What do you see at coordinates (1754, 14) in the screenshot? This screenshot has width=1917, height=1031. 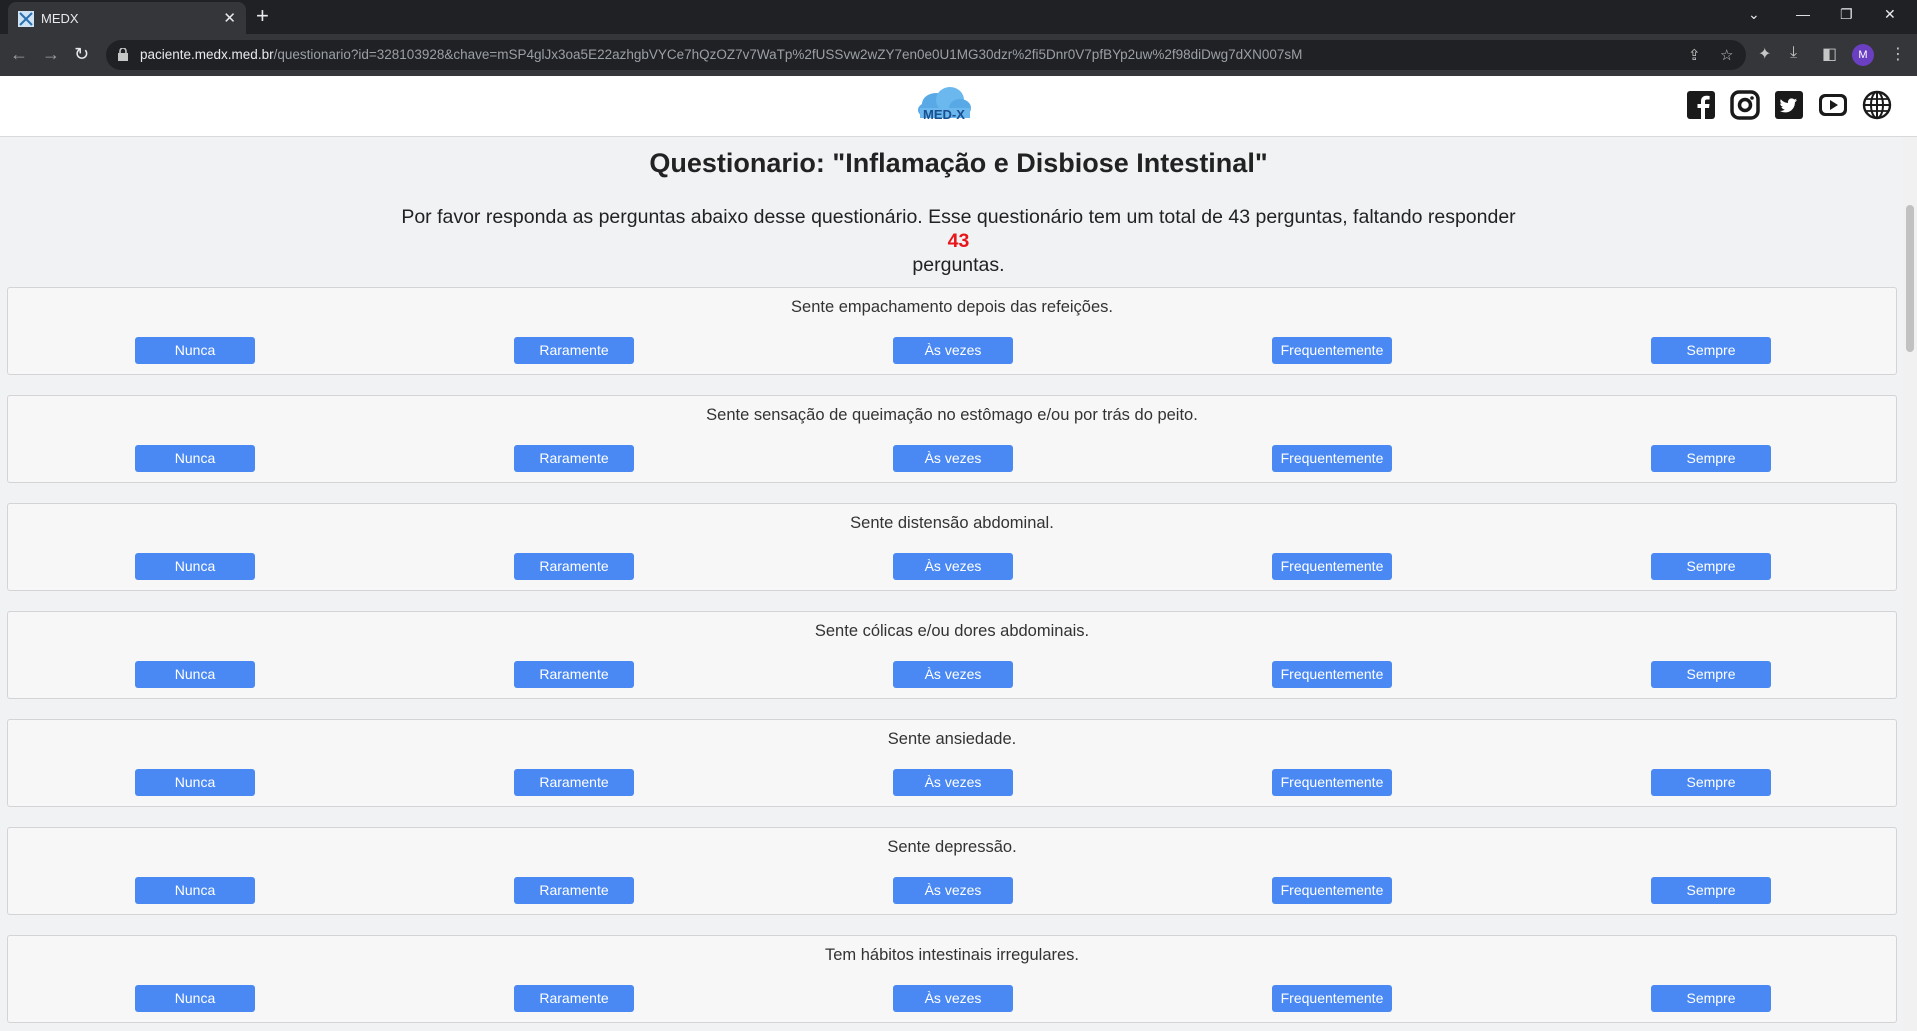 I see `tab-search-icon: ⌄` at bounding box center [1754, 14].